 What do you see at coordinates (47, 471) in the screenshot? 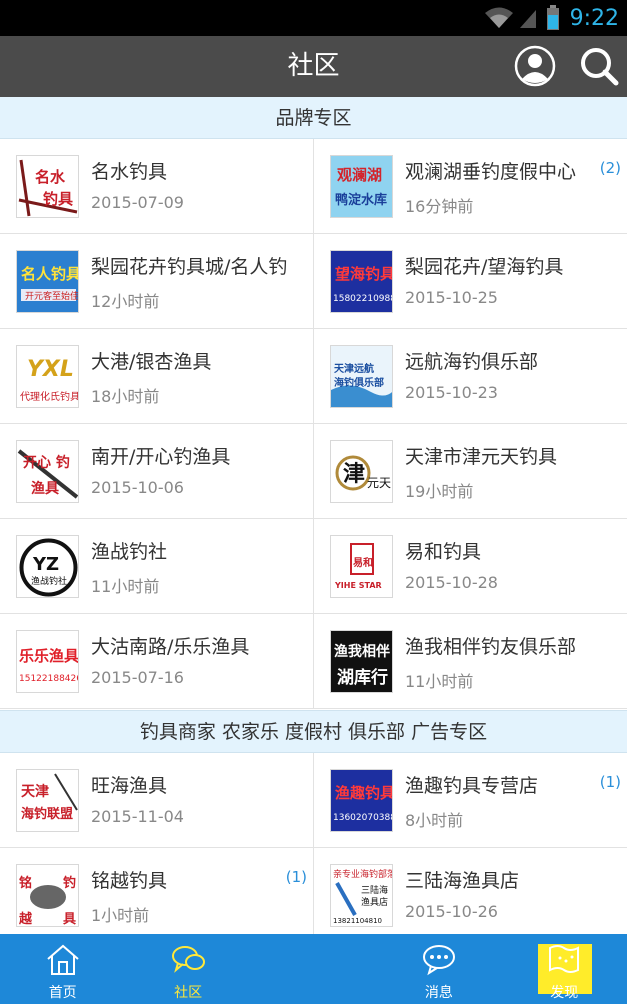
I see `shop-logo: 开心 钓 渔具` at bounding box center [47, 471].